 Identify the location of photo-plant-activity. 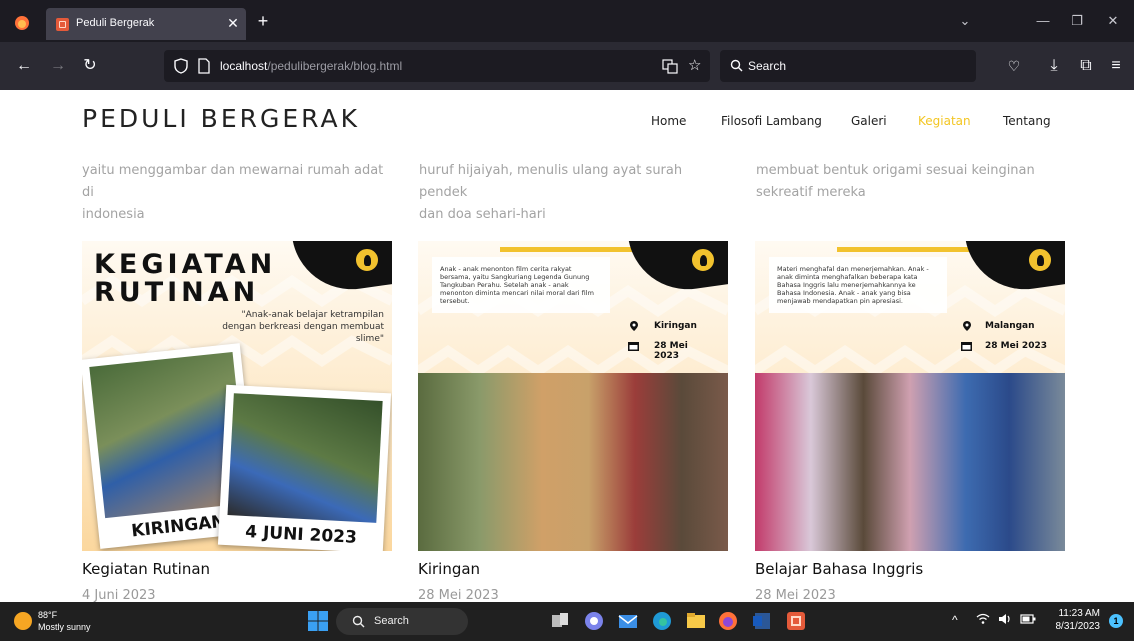
(305, 458).